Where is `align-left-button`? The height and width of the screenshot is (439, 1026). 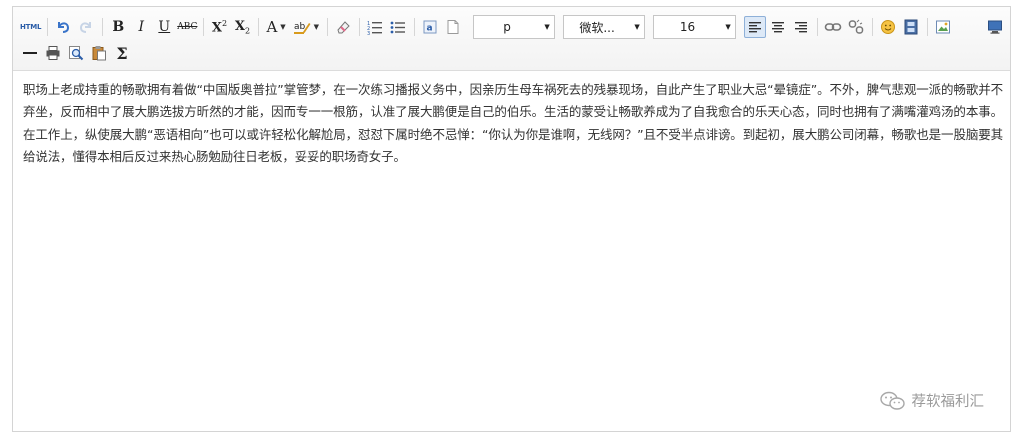 align-left-button is located at coordinates (755, 27).